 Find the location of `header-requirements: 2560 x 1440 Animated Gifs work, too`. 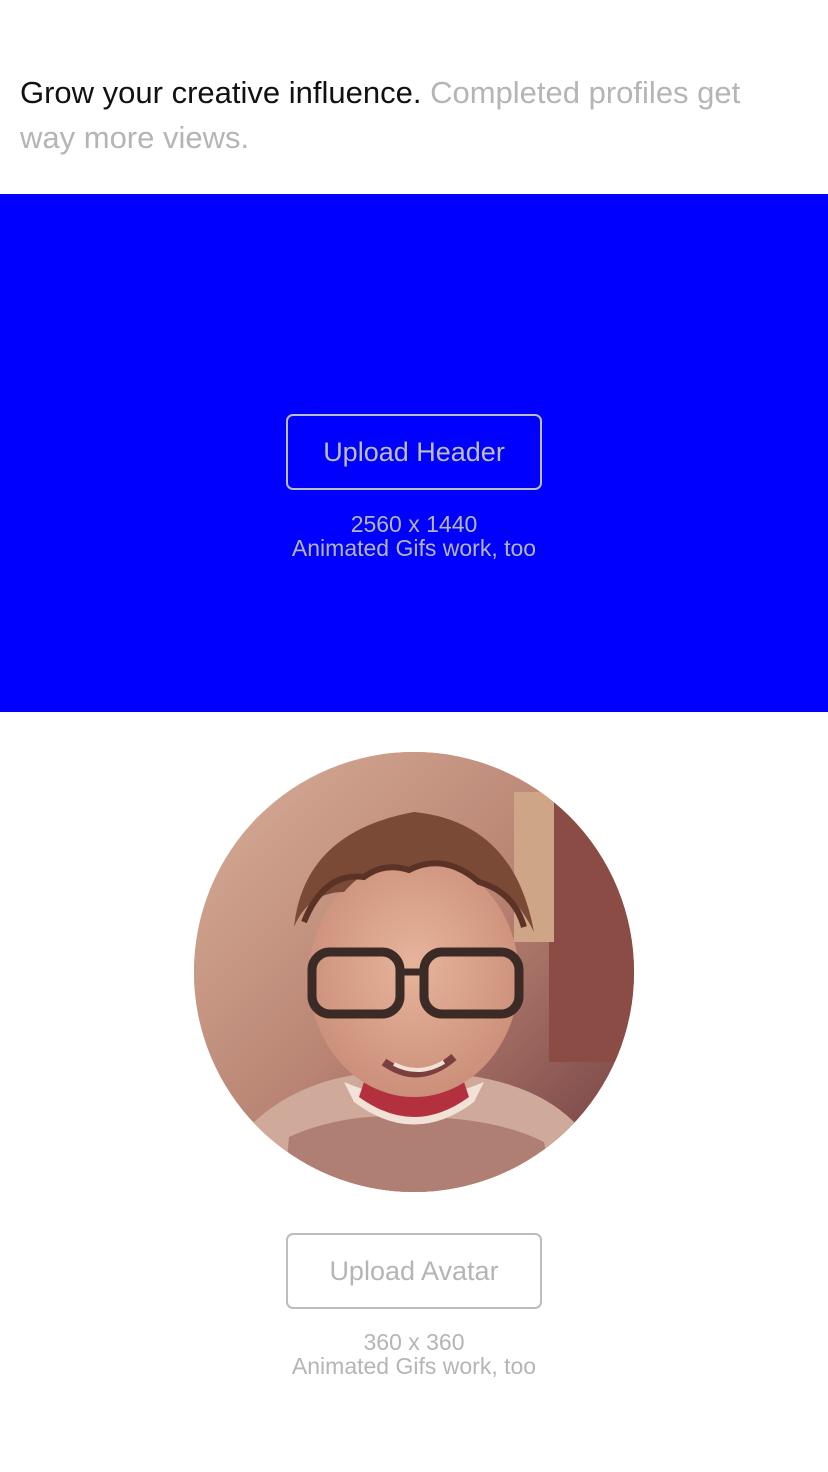

header-requirements: 2560 x 1440 Animated Gifs work, too is located at coordinates (414, 536).